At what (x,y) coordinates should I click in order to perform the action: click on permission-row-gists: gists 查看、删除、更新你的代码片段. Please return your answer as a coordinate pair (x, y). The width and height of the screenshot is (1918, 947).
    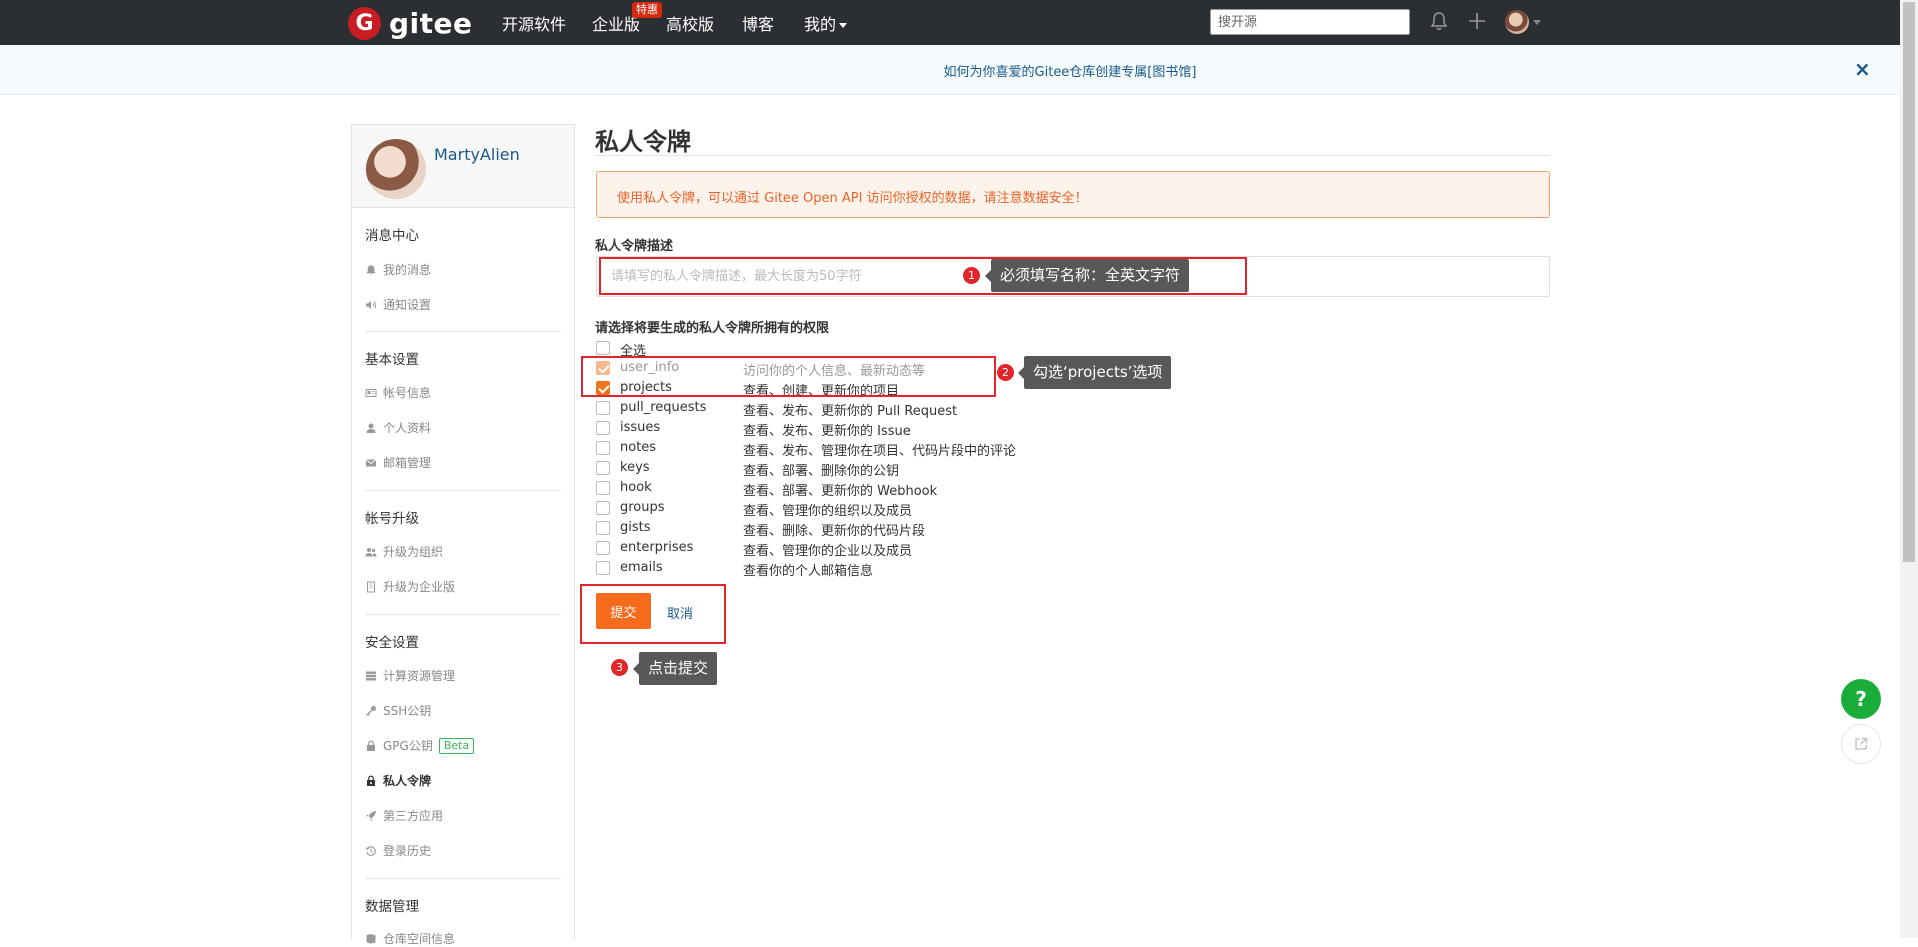
    Looking at the image, I should click on (760, 528).